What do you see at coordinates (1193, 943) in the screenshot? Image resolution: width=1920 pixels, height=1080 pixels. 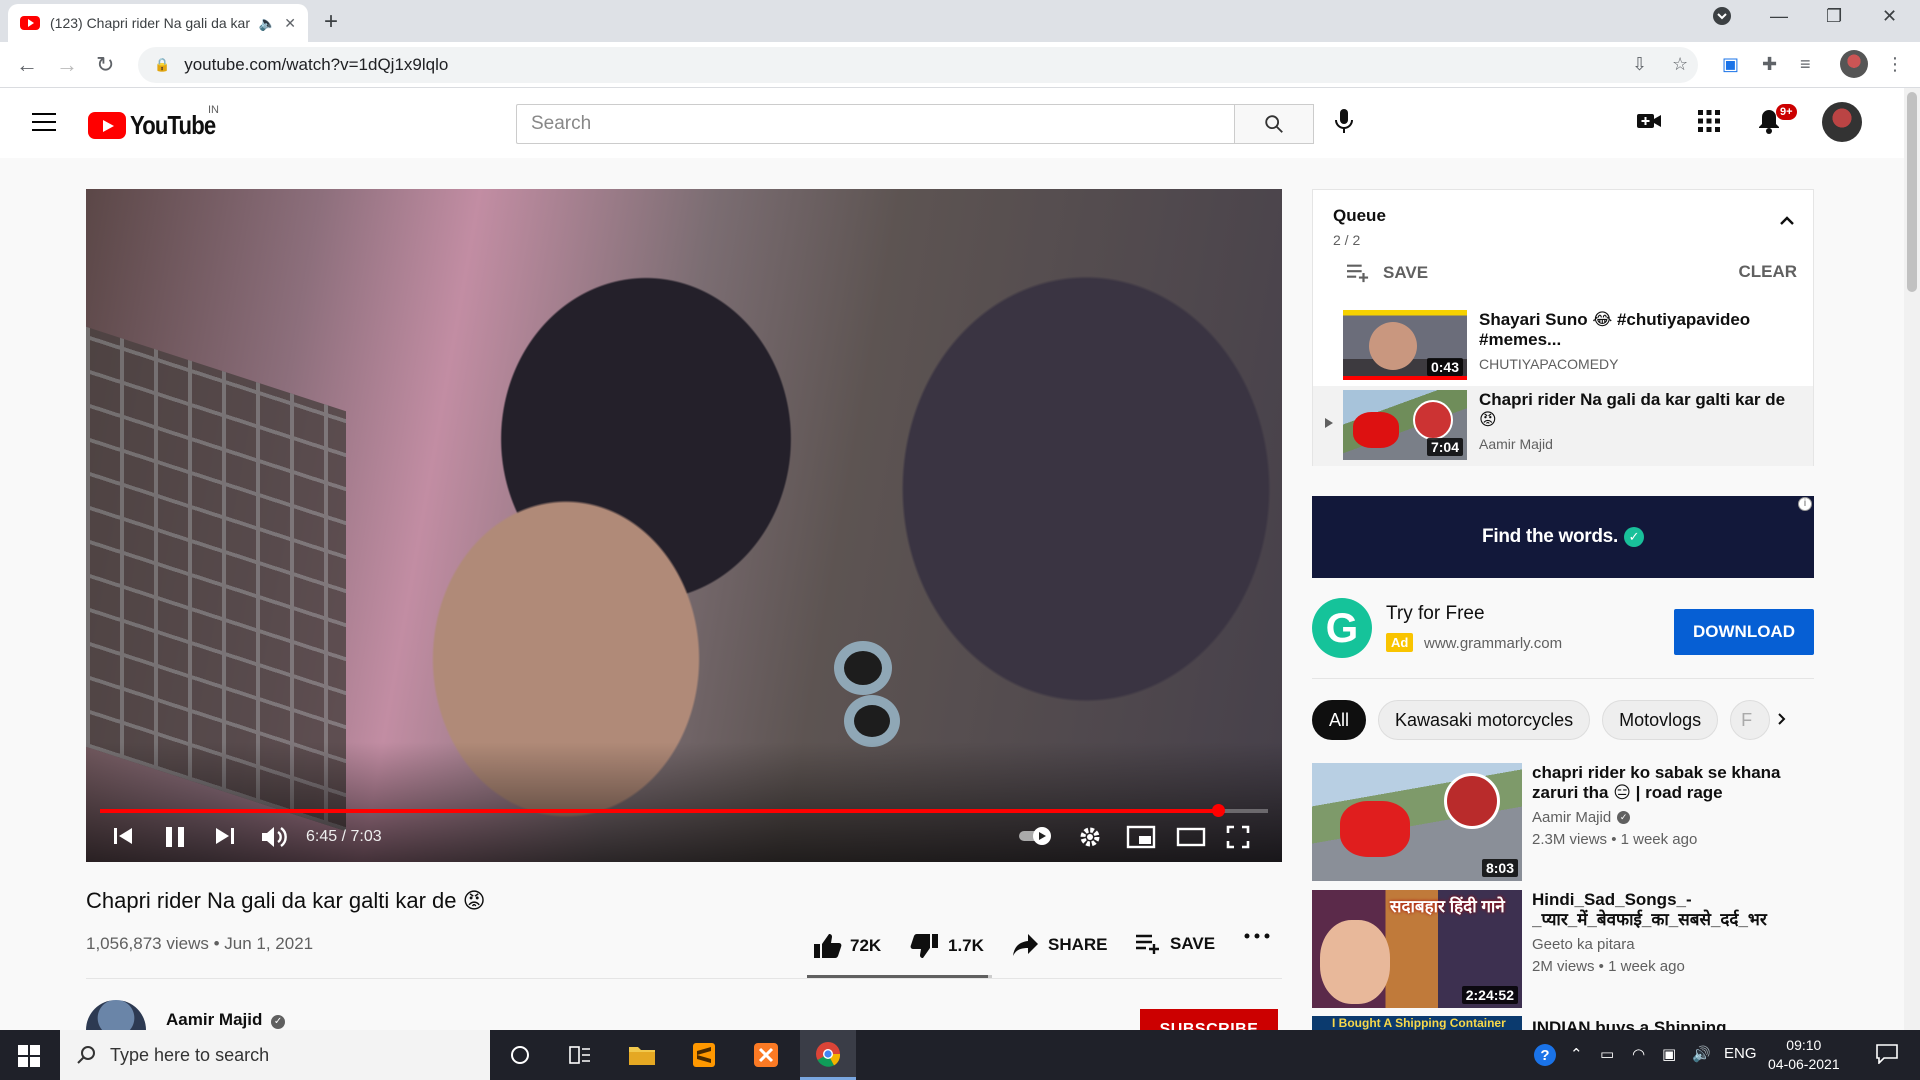 I see `save-label: SAVE` at bounding box center [1193, 943].